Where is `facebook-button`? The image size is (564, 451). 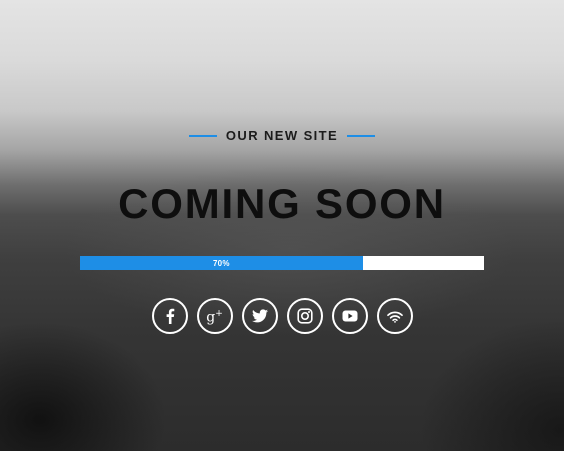
facebook-button is located at coordinates (169, 316).